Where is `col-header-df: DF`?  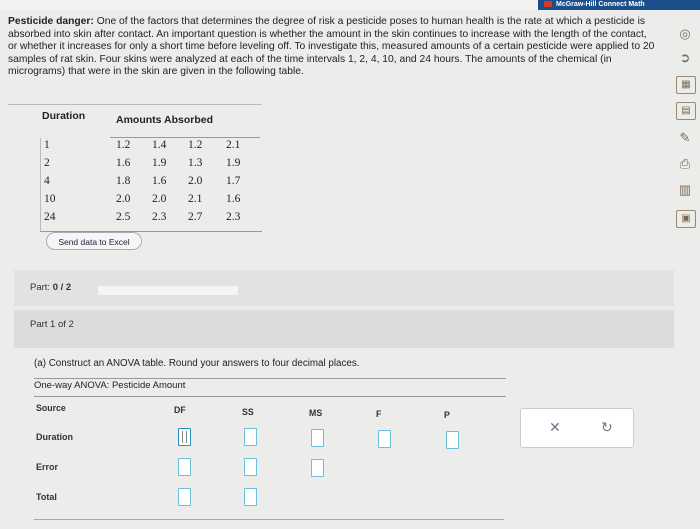 col-header-df: DF is located at coordinates (180, 410).